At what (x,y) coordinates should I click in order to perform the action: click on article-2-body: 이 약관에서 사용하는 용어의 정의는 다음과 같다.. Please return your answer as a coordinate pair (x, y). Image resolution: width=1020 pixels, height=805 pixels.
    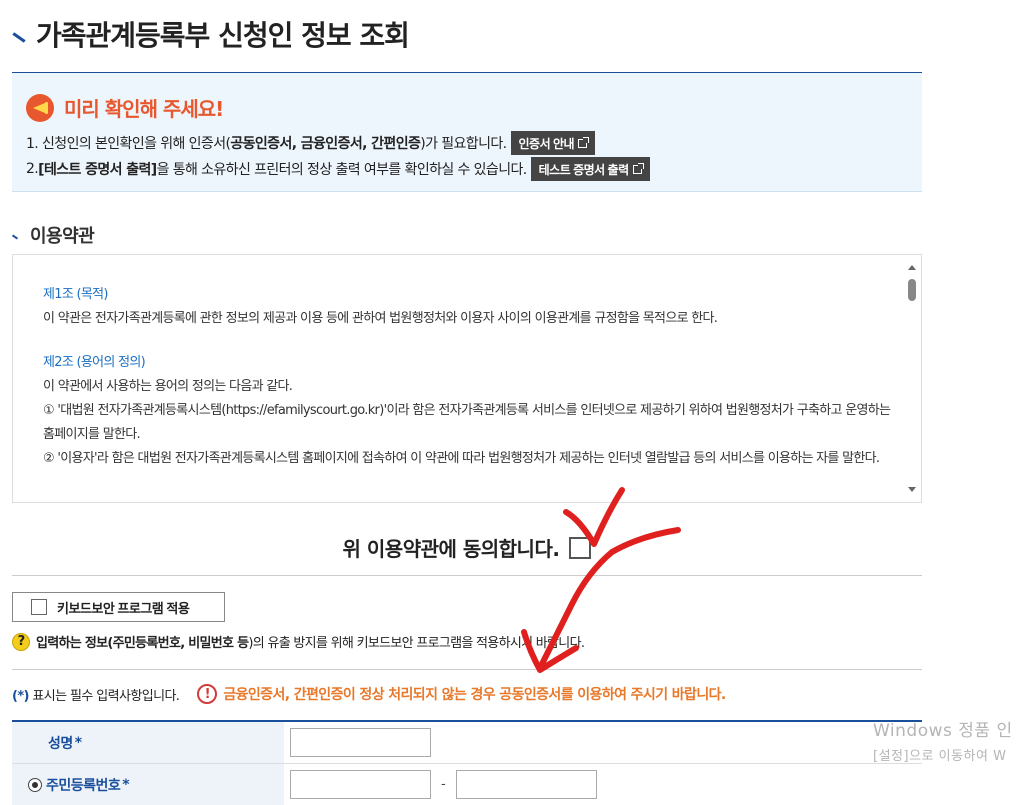
    Looking at the image, I should click on (168, 386).